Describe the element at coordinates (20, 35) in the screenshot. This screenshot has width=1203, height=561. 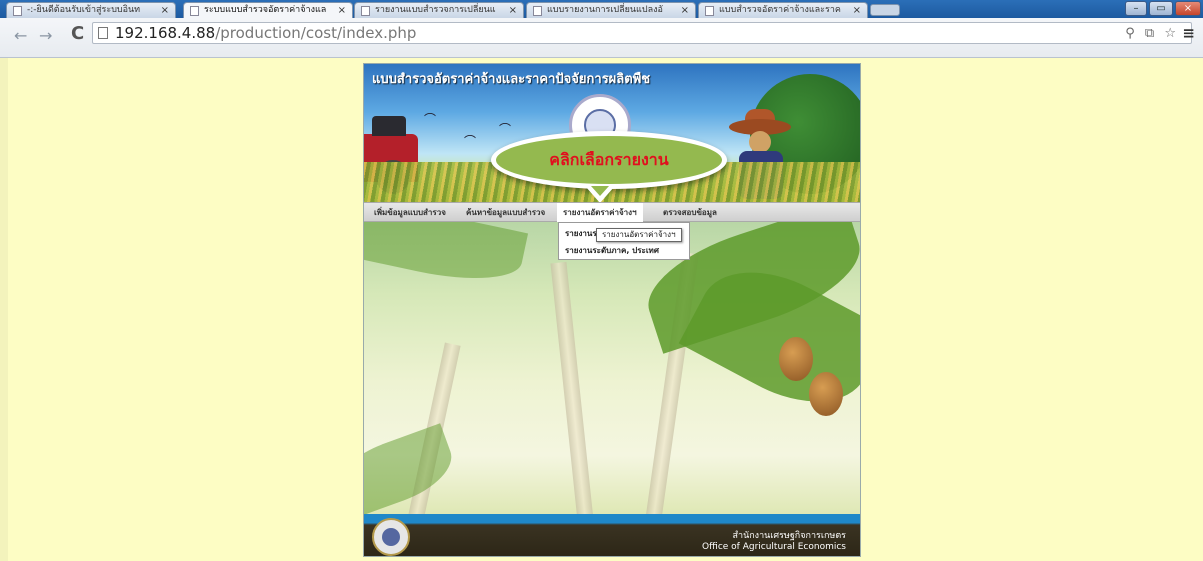
I see `back-arrow-icon: ←` at that location.